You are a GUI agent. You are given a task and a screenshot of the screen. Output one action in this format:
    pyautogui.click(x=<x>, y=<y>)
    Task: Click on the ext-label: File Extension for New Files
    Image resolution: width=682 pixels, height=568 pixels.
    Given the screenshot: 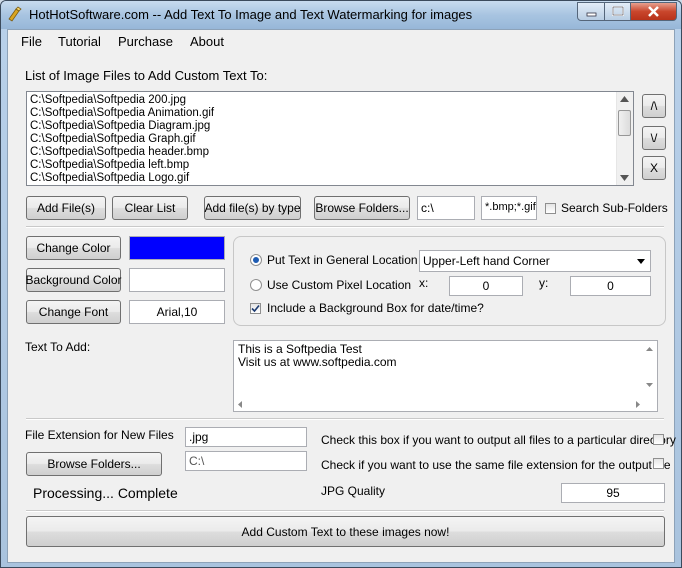 What is the action you would take?
    pyautogui.click(x=99, y=435)
    